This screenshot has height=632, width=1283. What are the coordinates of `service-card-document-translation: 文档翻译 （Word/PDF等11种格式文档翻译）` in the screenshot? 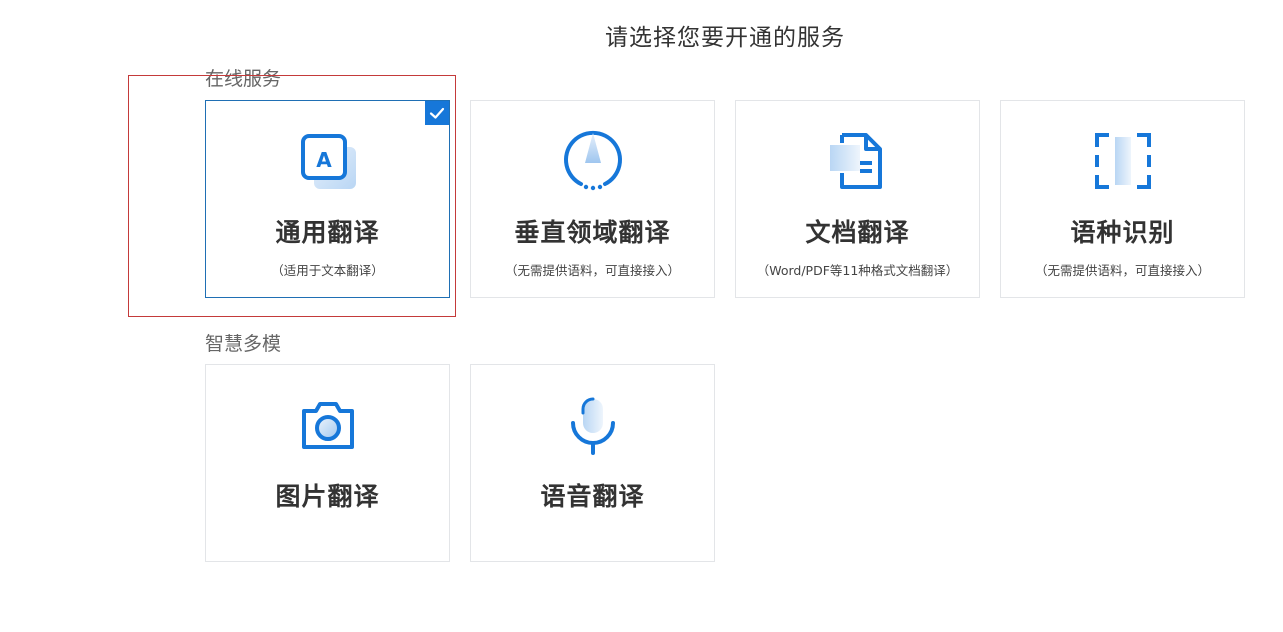 It's located at (857, 199).